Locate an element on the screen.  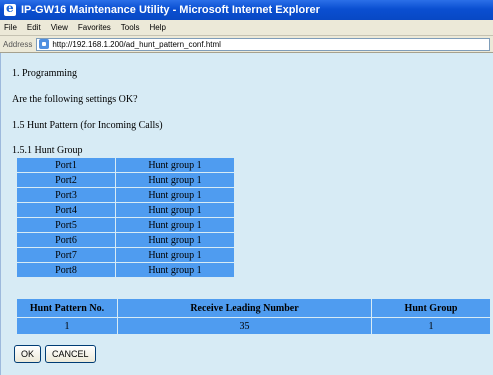
cancel-button: CANCEL is located at coordinates (70, 354).